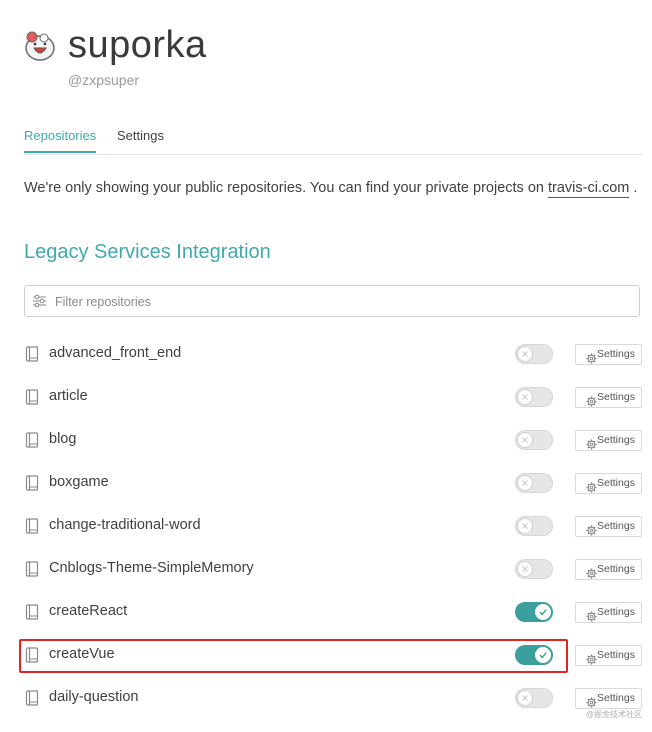  Describe the element at coordinates (104, 80) in the screenshot. I see `user-handle: @zxpsuper` at that location.